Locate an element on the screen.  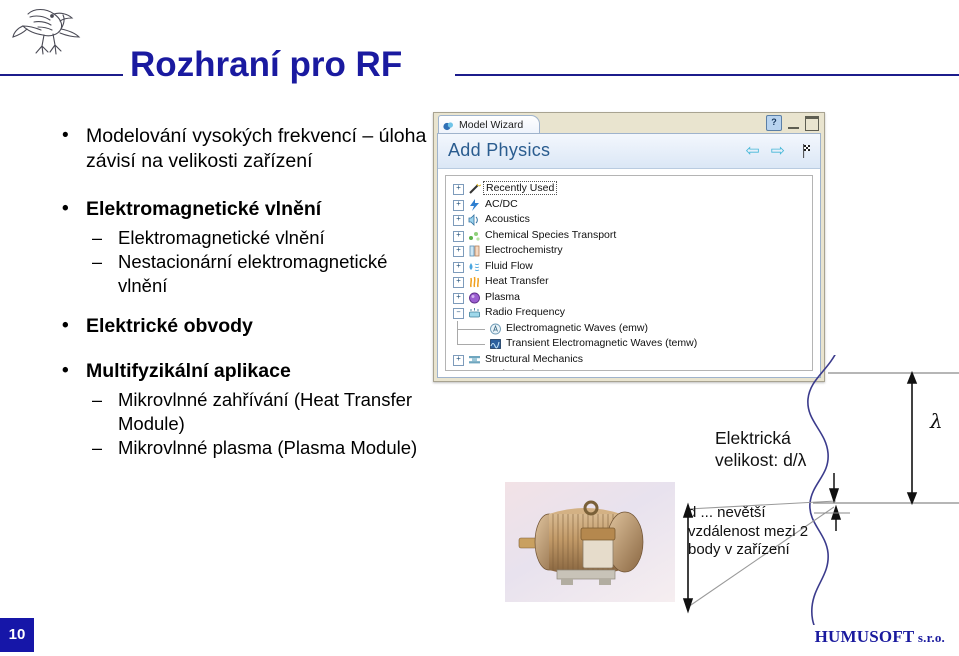
tree-item-label: AC/DC is located at coordinates (501, 203).